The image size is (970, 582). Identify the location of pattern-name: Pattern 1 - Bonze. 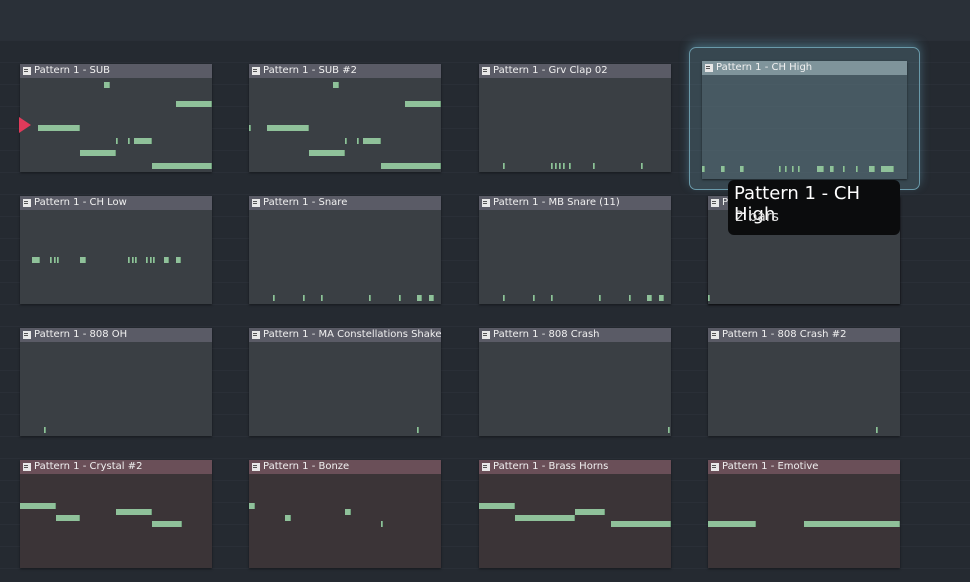
(306, 466).